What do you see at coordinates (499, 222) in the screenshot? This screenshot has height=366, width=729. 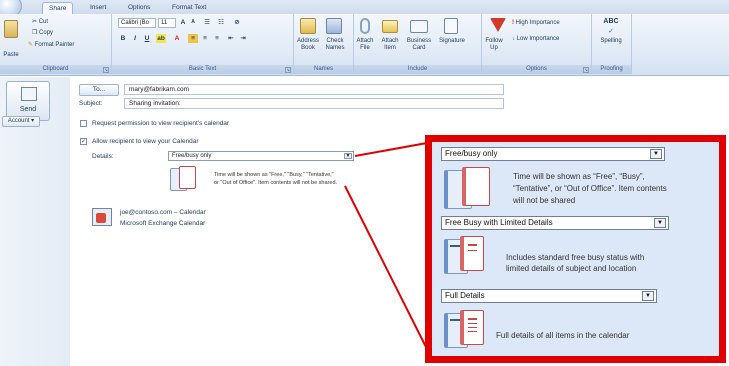 I see `callout-option-limited-details-label: Free Busy with Limited Details` at bounding box center [499, 222].